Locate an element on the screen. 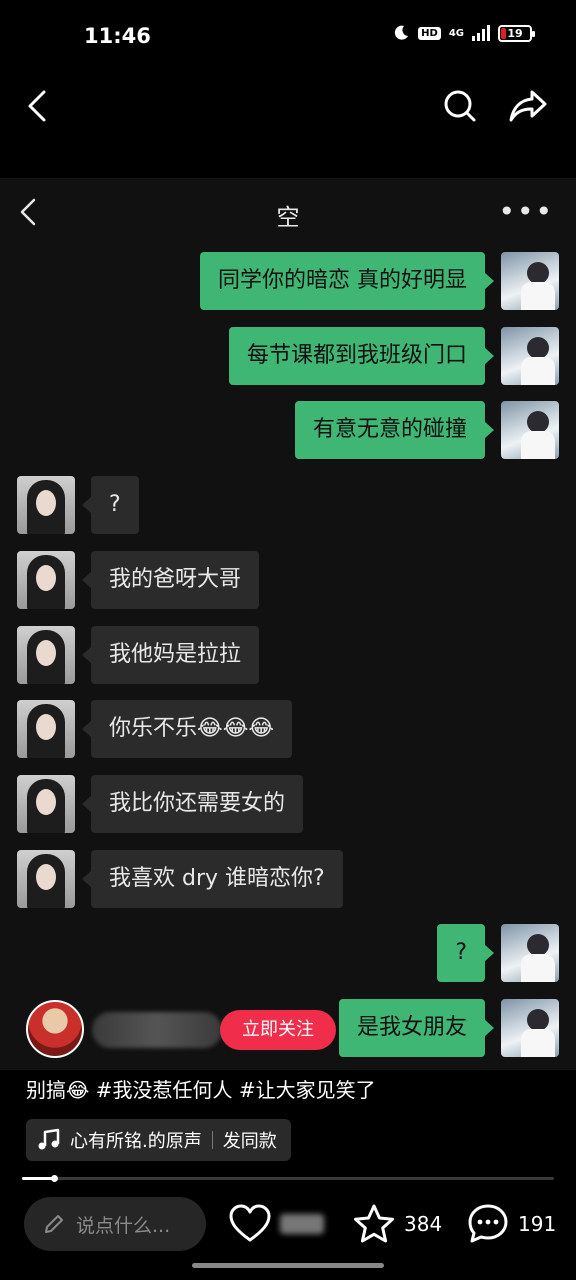  music-note-icon is located at coordinates (49, 1139).